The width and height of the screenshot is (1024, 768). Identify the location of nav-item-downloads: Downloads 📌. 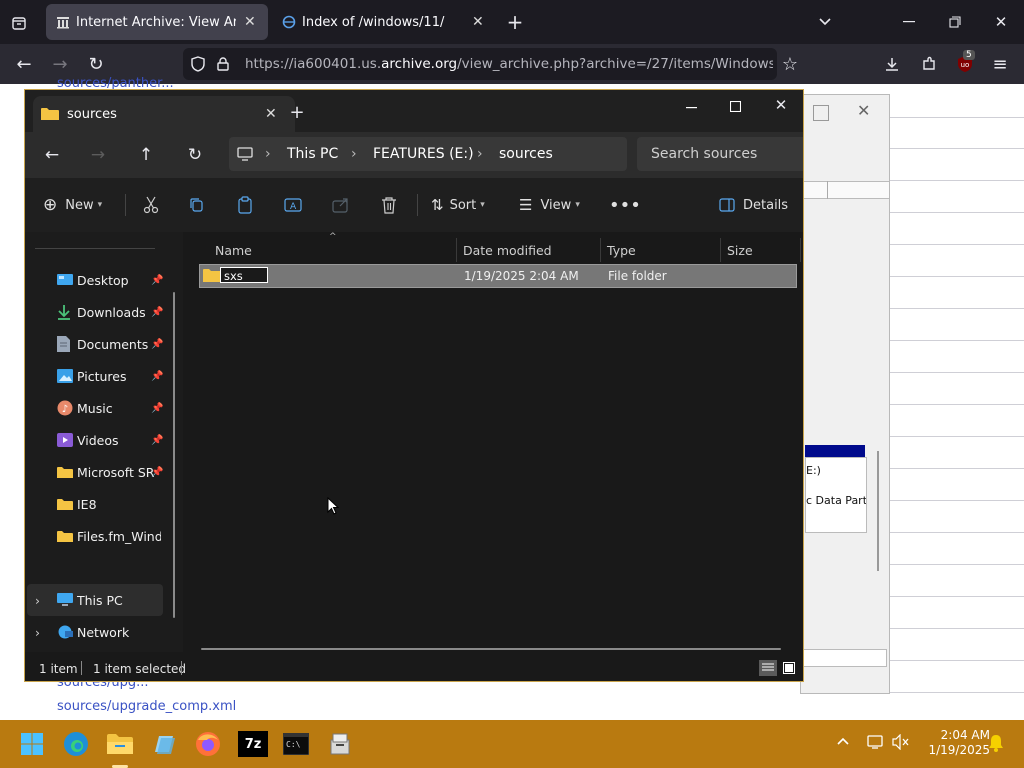
(101, 312).